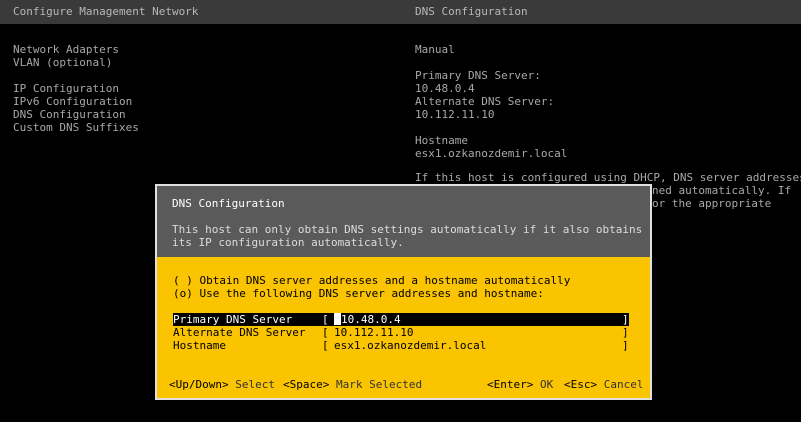 This screenshot has width=801, height=422. What do you see at coordinates (625, 332) in the screenshot?
I see `alternate-dns-close-bracket: ]` at bounding box center [625, 332].